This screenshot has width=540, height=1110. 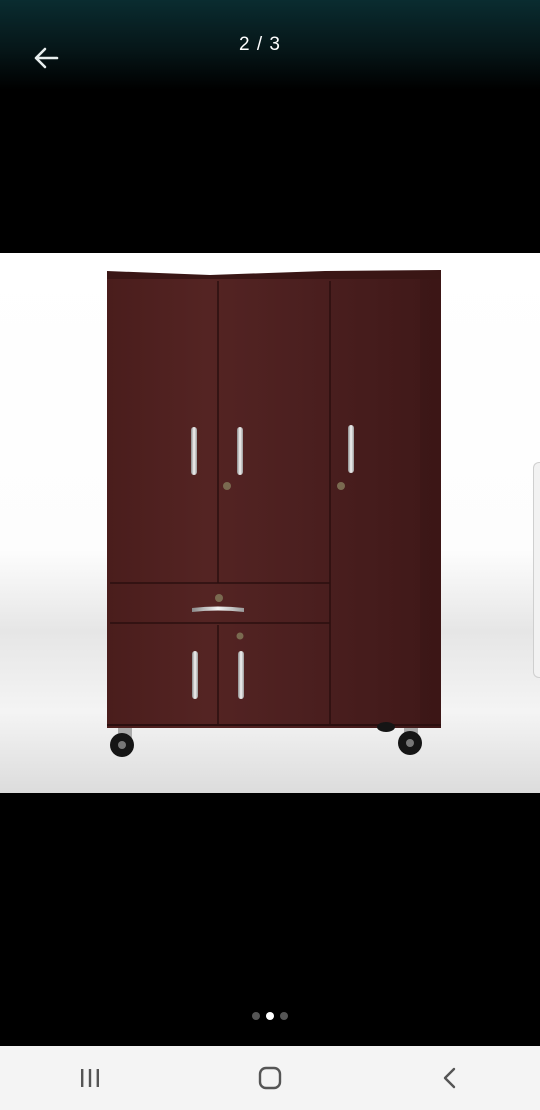 I want to click on back-chevron-icon, so click(x=449, y=1078).